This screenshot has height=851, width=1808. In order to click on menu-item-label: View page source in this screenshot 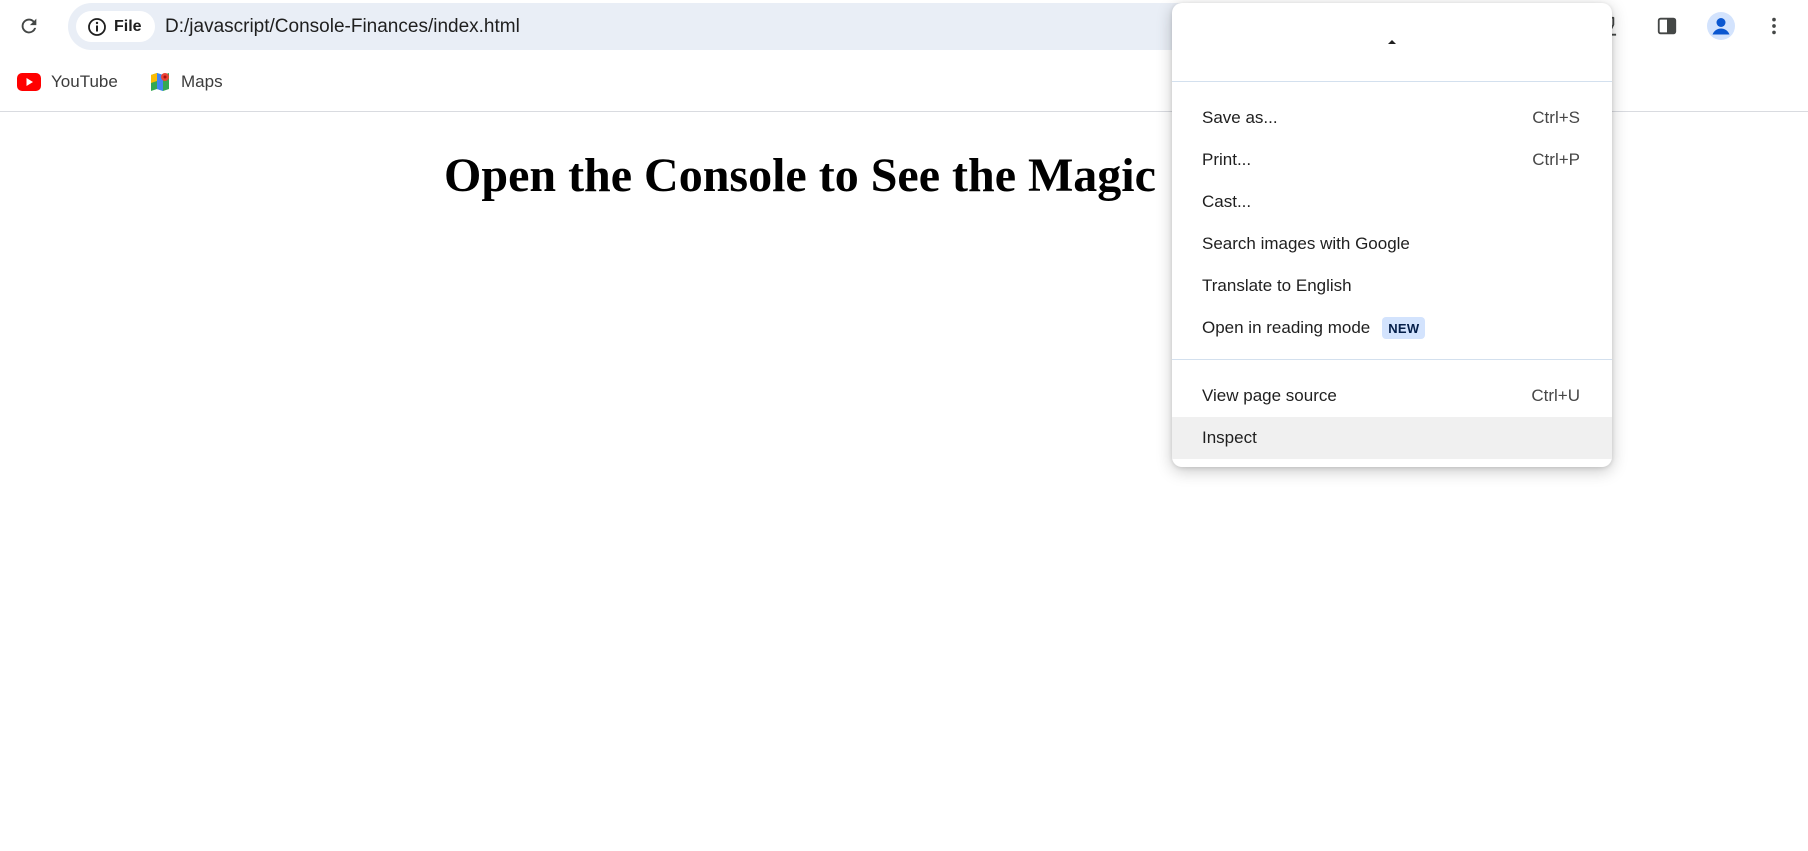, I will do `click(1269, 395)`.